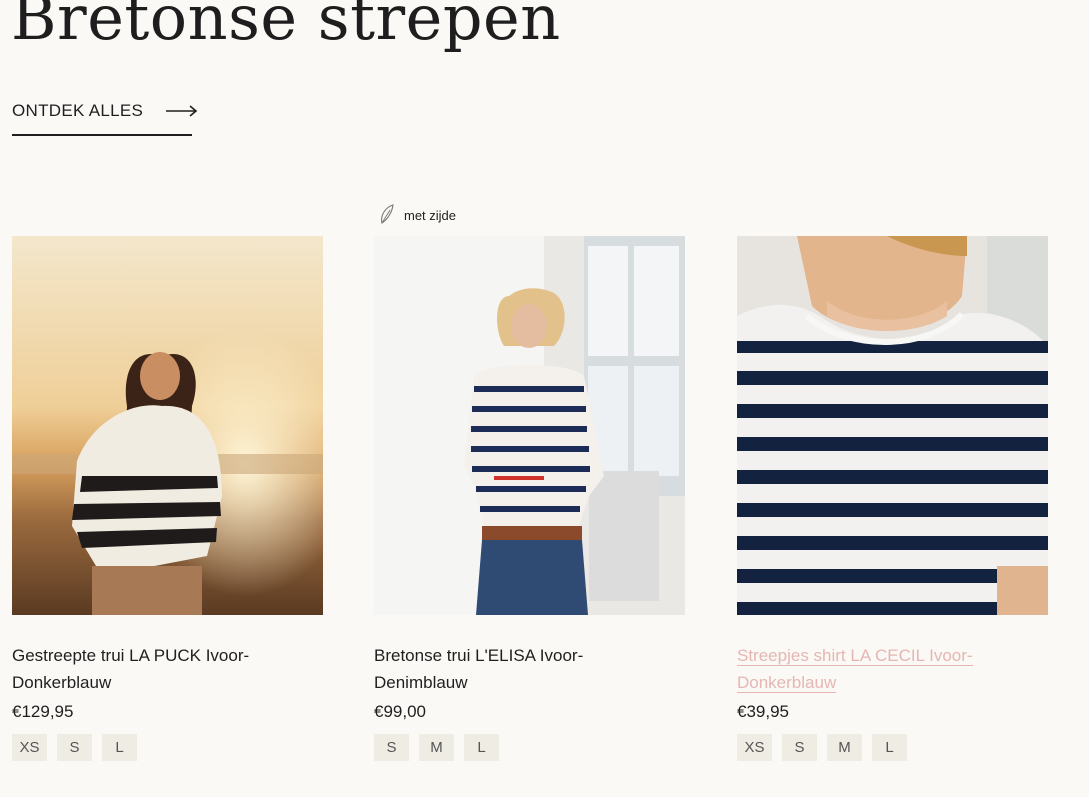  What do you see at coordinates (400, 711) in the screenshot?
I see `product-price: €99,00` at bounding box center [400, 711].